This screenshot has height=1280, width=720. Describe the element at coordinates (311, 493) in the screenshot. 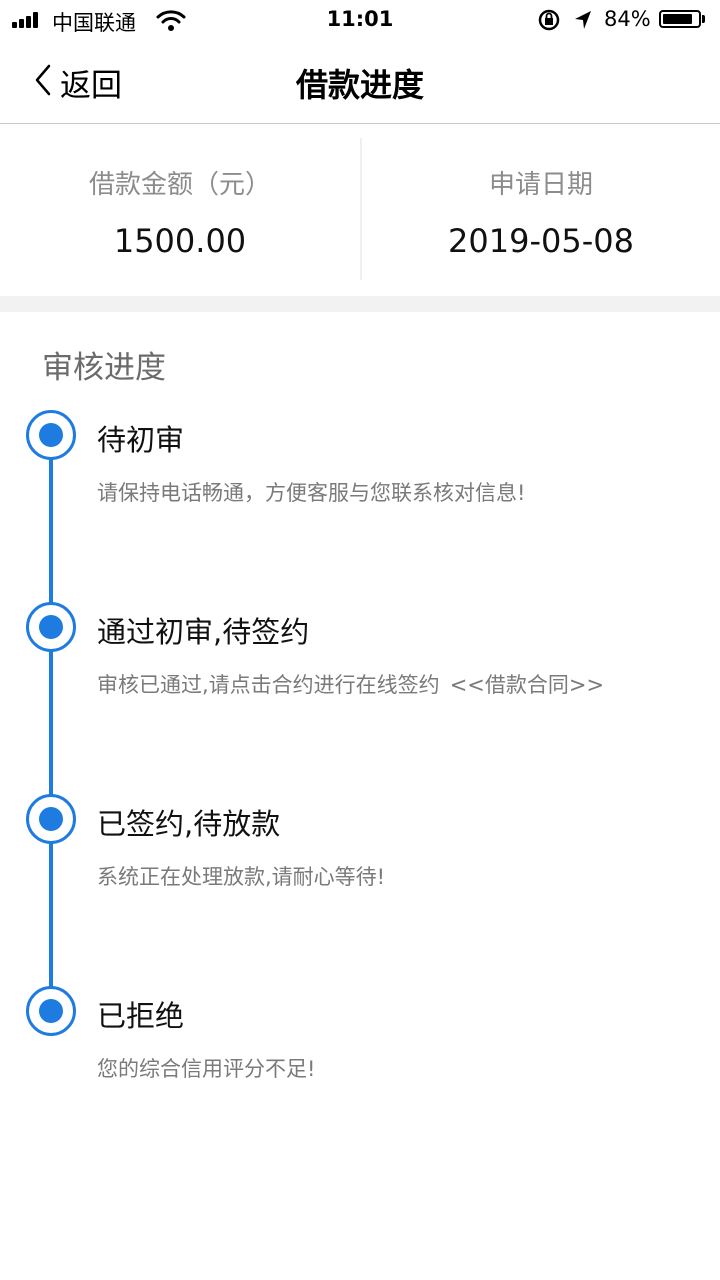

I see `step-description: 请保持电话畅通，方便客服与您联系核对信息!` at that location.